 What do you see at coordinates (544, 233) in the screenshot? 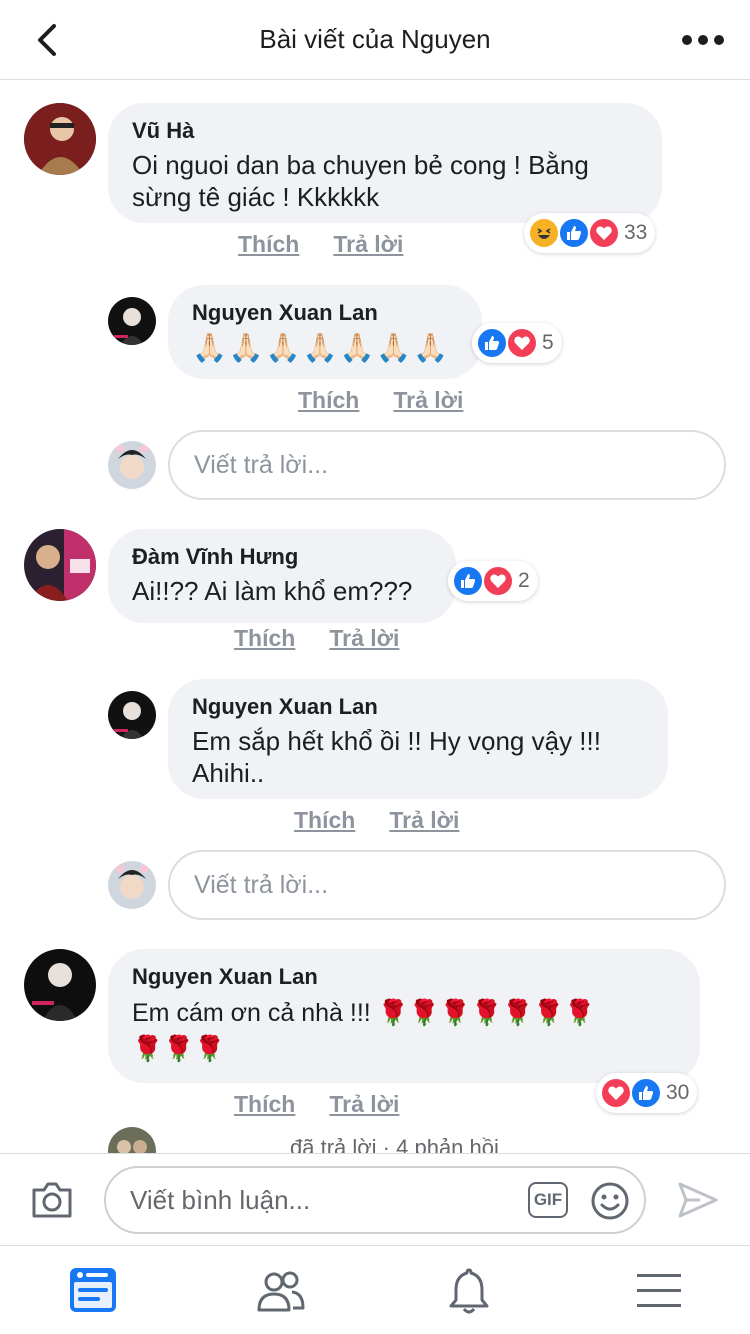
I see `haha-icon` at bounding box center [544, 233].